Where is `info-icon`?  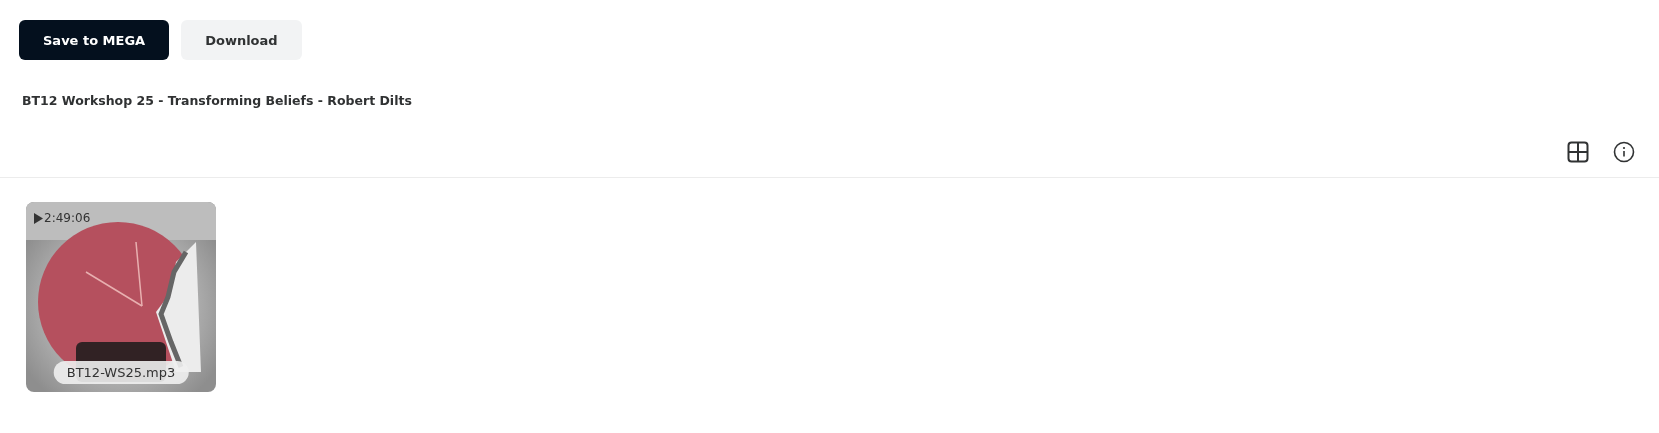
info-icon is located at coordinates (1624, 152).